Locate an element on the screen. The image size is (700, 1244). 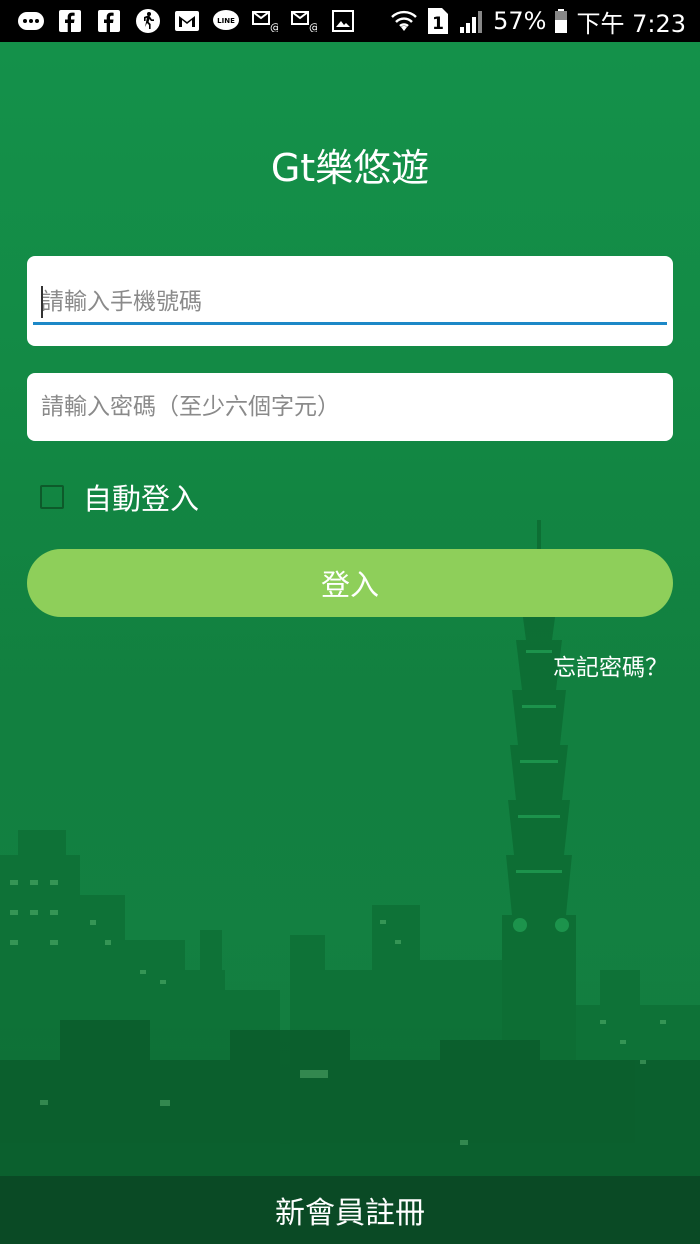
login-button: 登入 is located at coordinates (350, 583).